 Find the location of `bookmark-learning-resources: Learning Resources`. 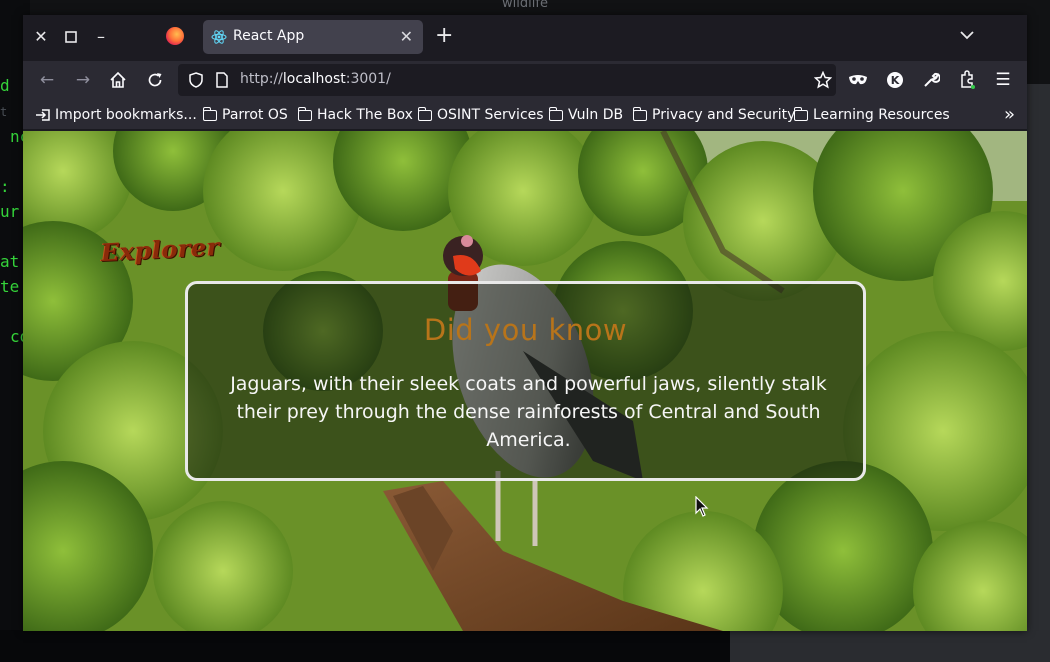

bookmark-learning-resources: Learning Resources is located at coordinates (871, 115).